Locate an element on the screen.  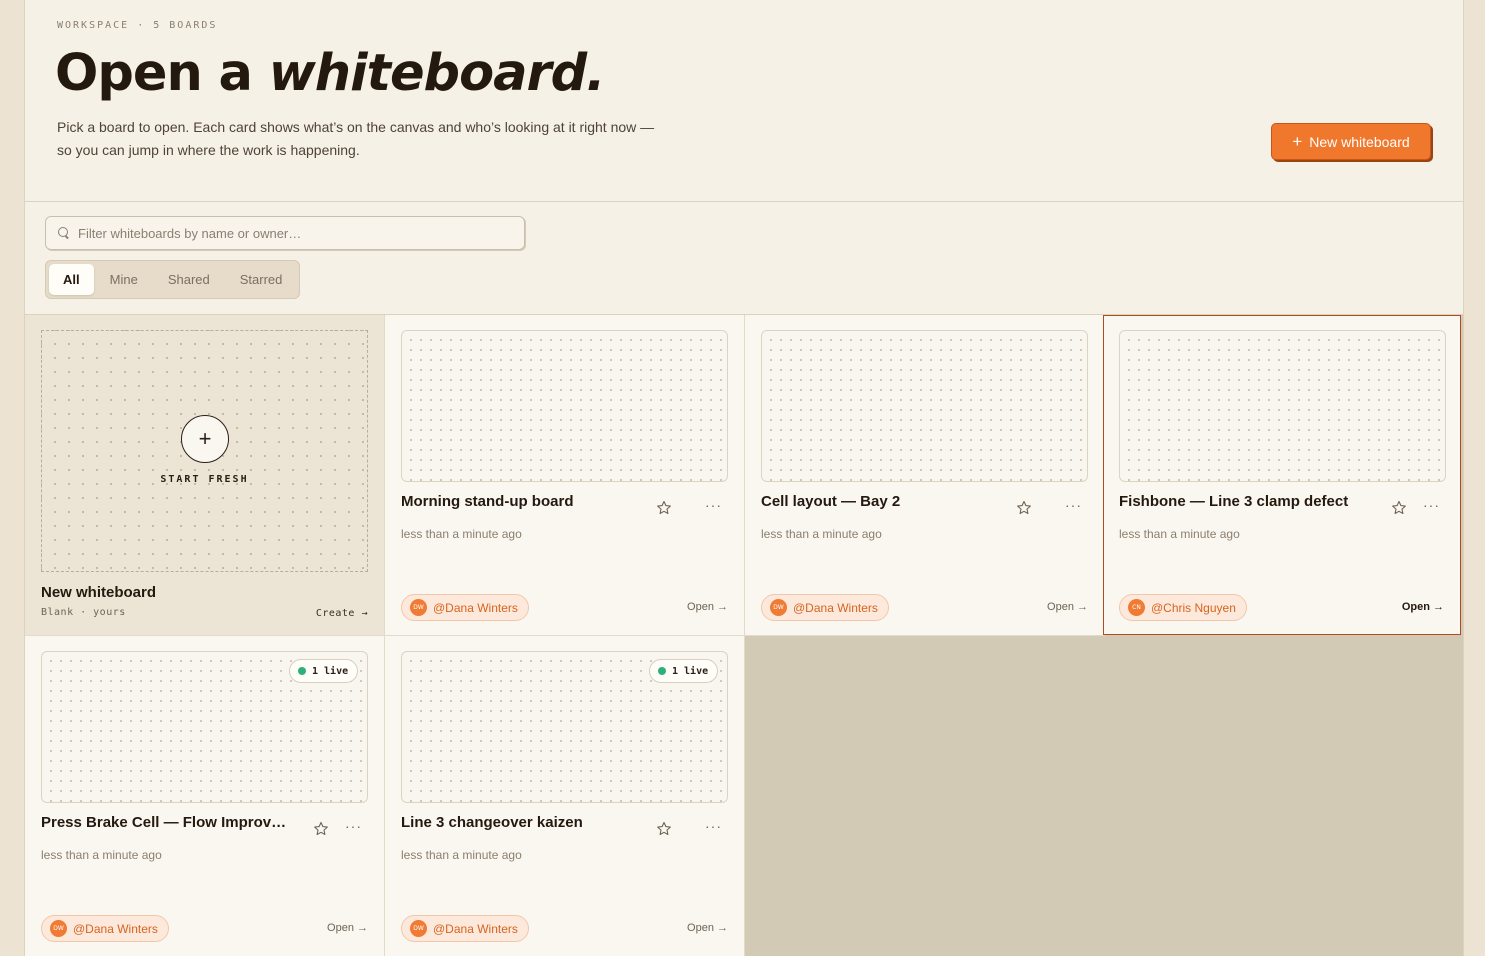
title-plain: Open a is located at coordinates (162, 73).